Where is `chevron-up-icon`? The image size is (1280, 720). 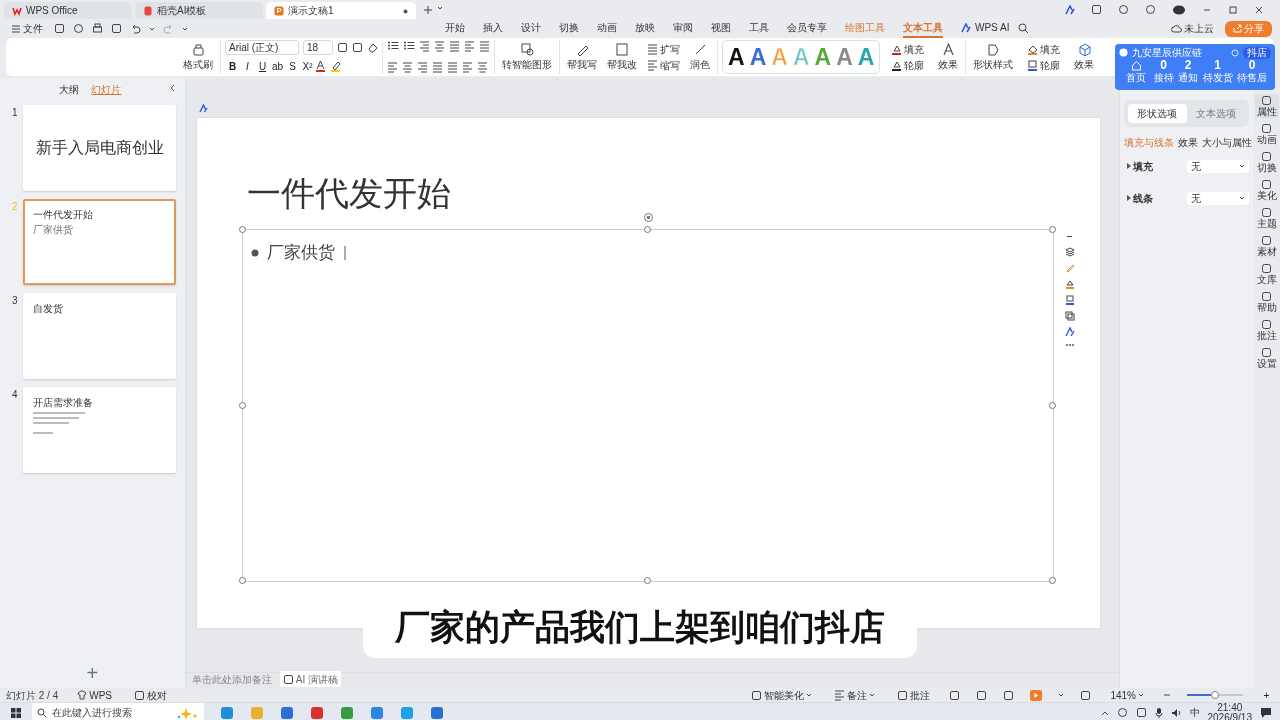
chevron-up-icon is located at coordinates (1104, 712).